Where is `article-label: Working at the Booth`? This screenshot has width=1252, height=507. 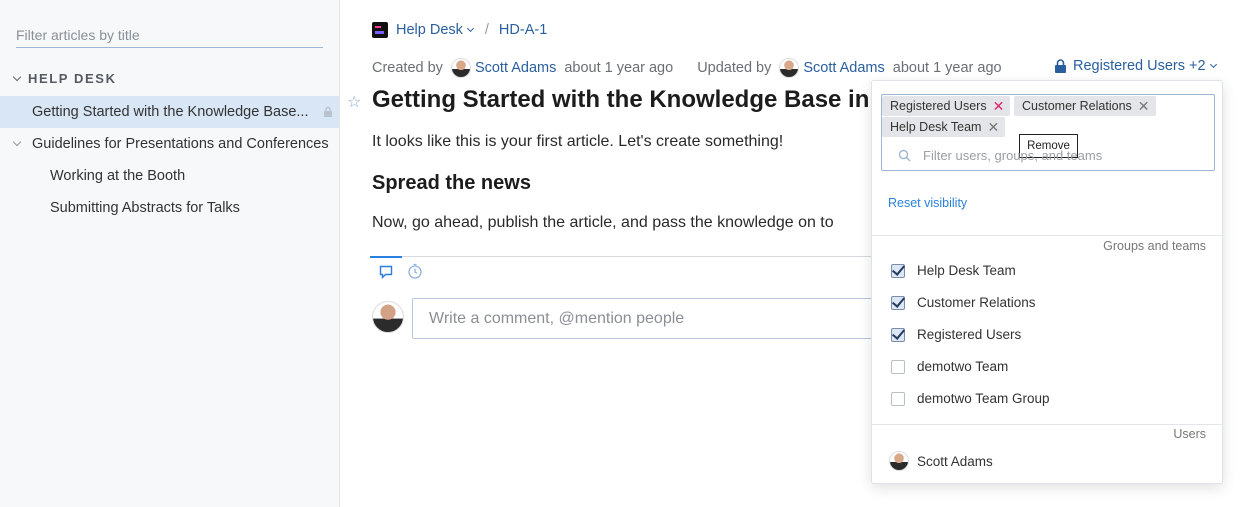 article-label: Working at the Booth is located at coordinates (118, 176).